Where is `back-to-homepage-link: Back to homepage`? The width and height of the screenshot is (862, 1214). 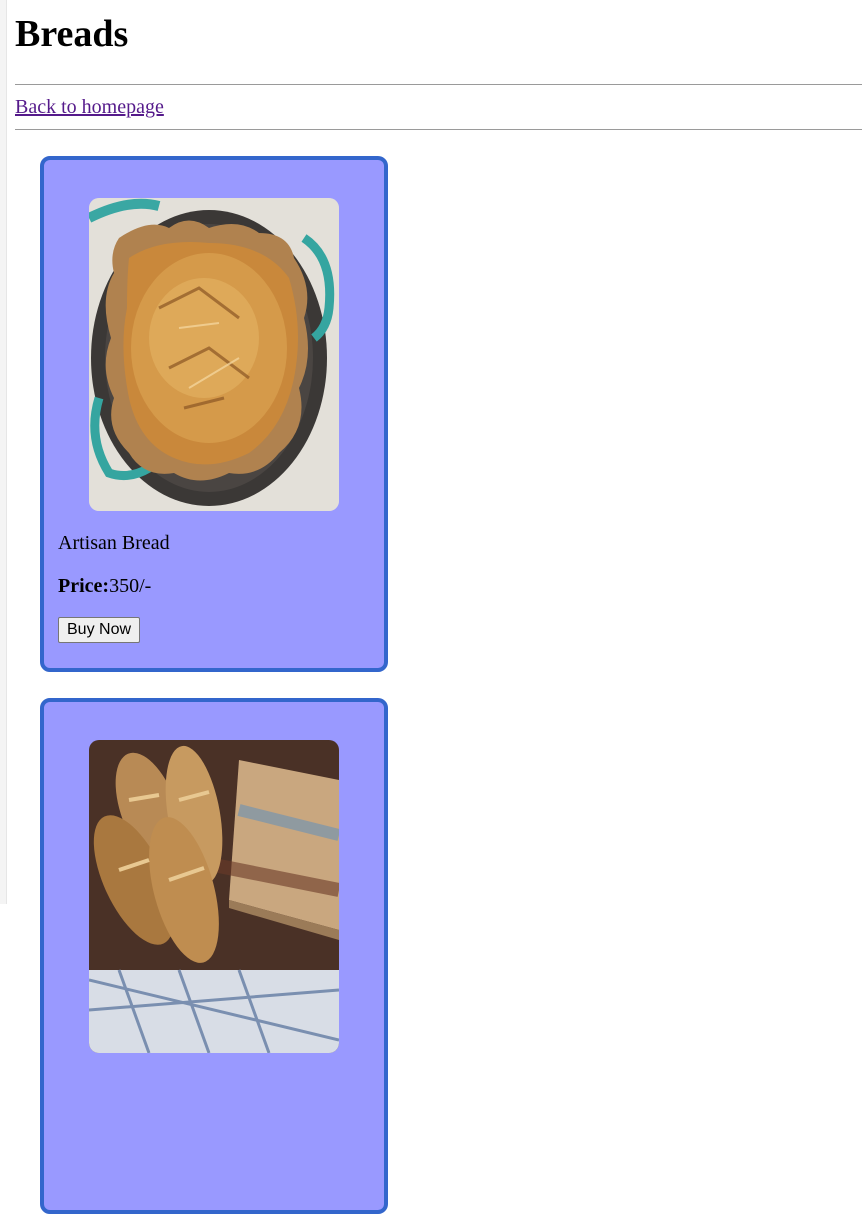
back-to-homepage-link: Back to homepage is located at coordinates (89, 107).